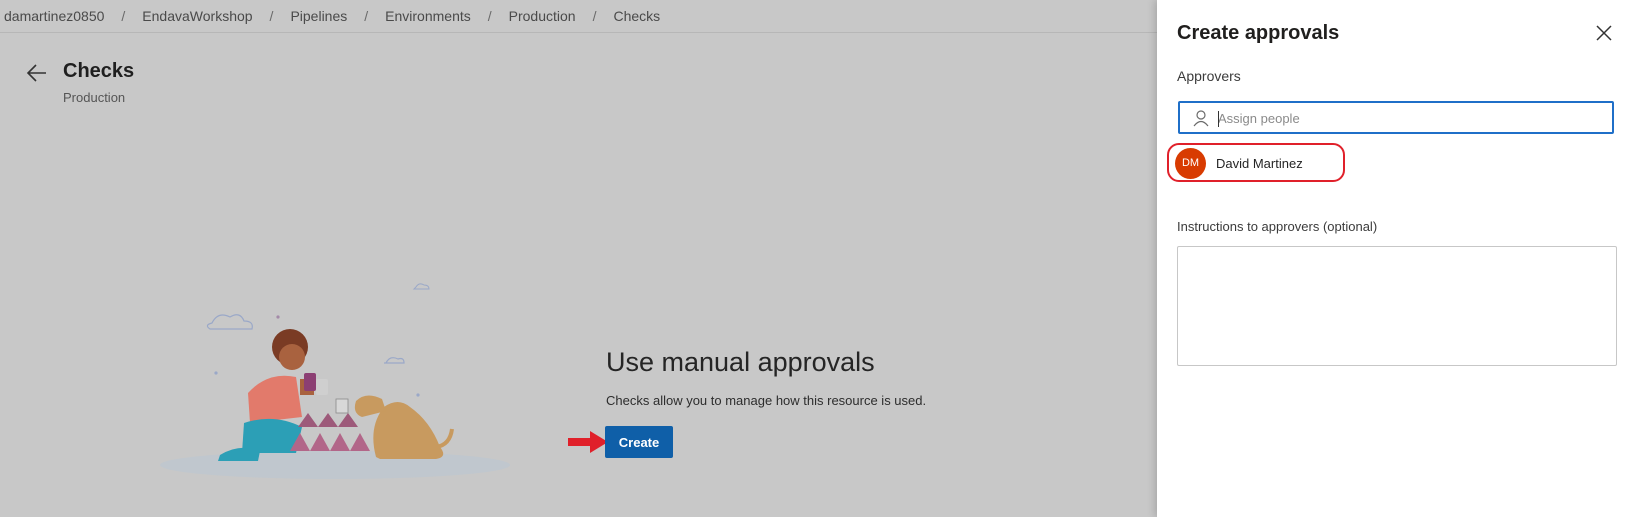 Image resolution: width=1645 pixels, height=517 pixels. Describe the element at coordinates (1259, 163) in the screenshot. I see `approver-name: David Martinez` at that location.